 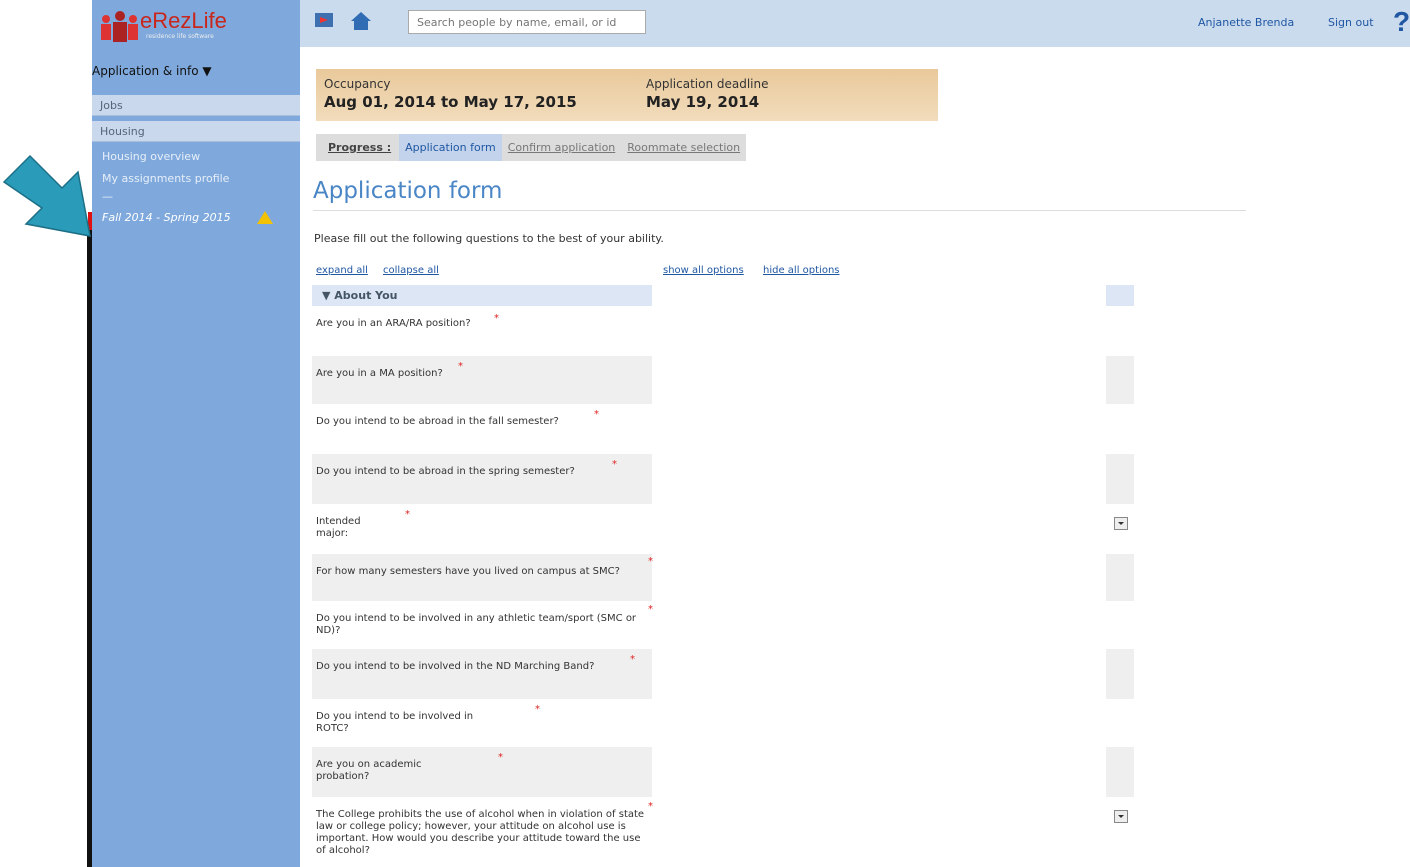 What do you see at coordinates (338, 527) in the screenshot?
I see `question-label: Intended major:` at bounding box center [338, 527].